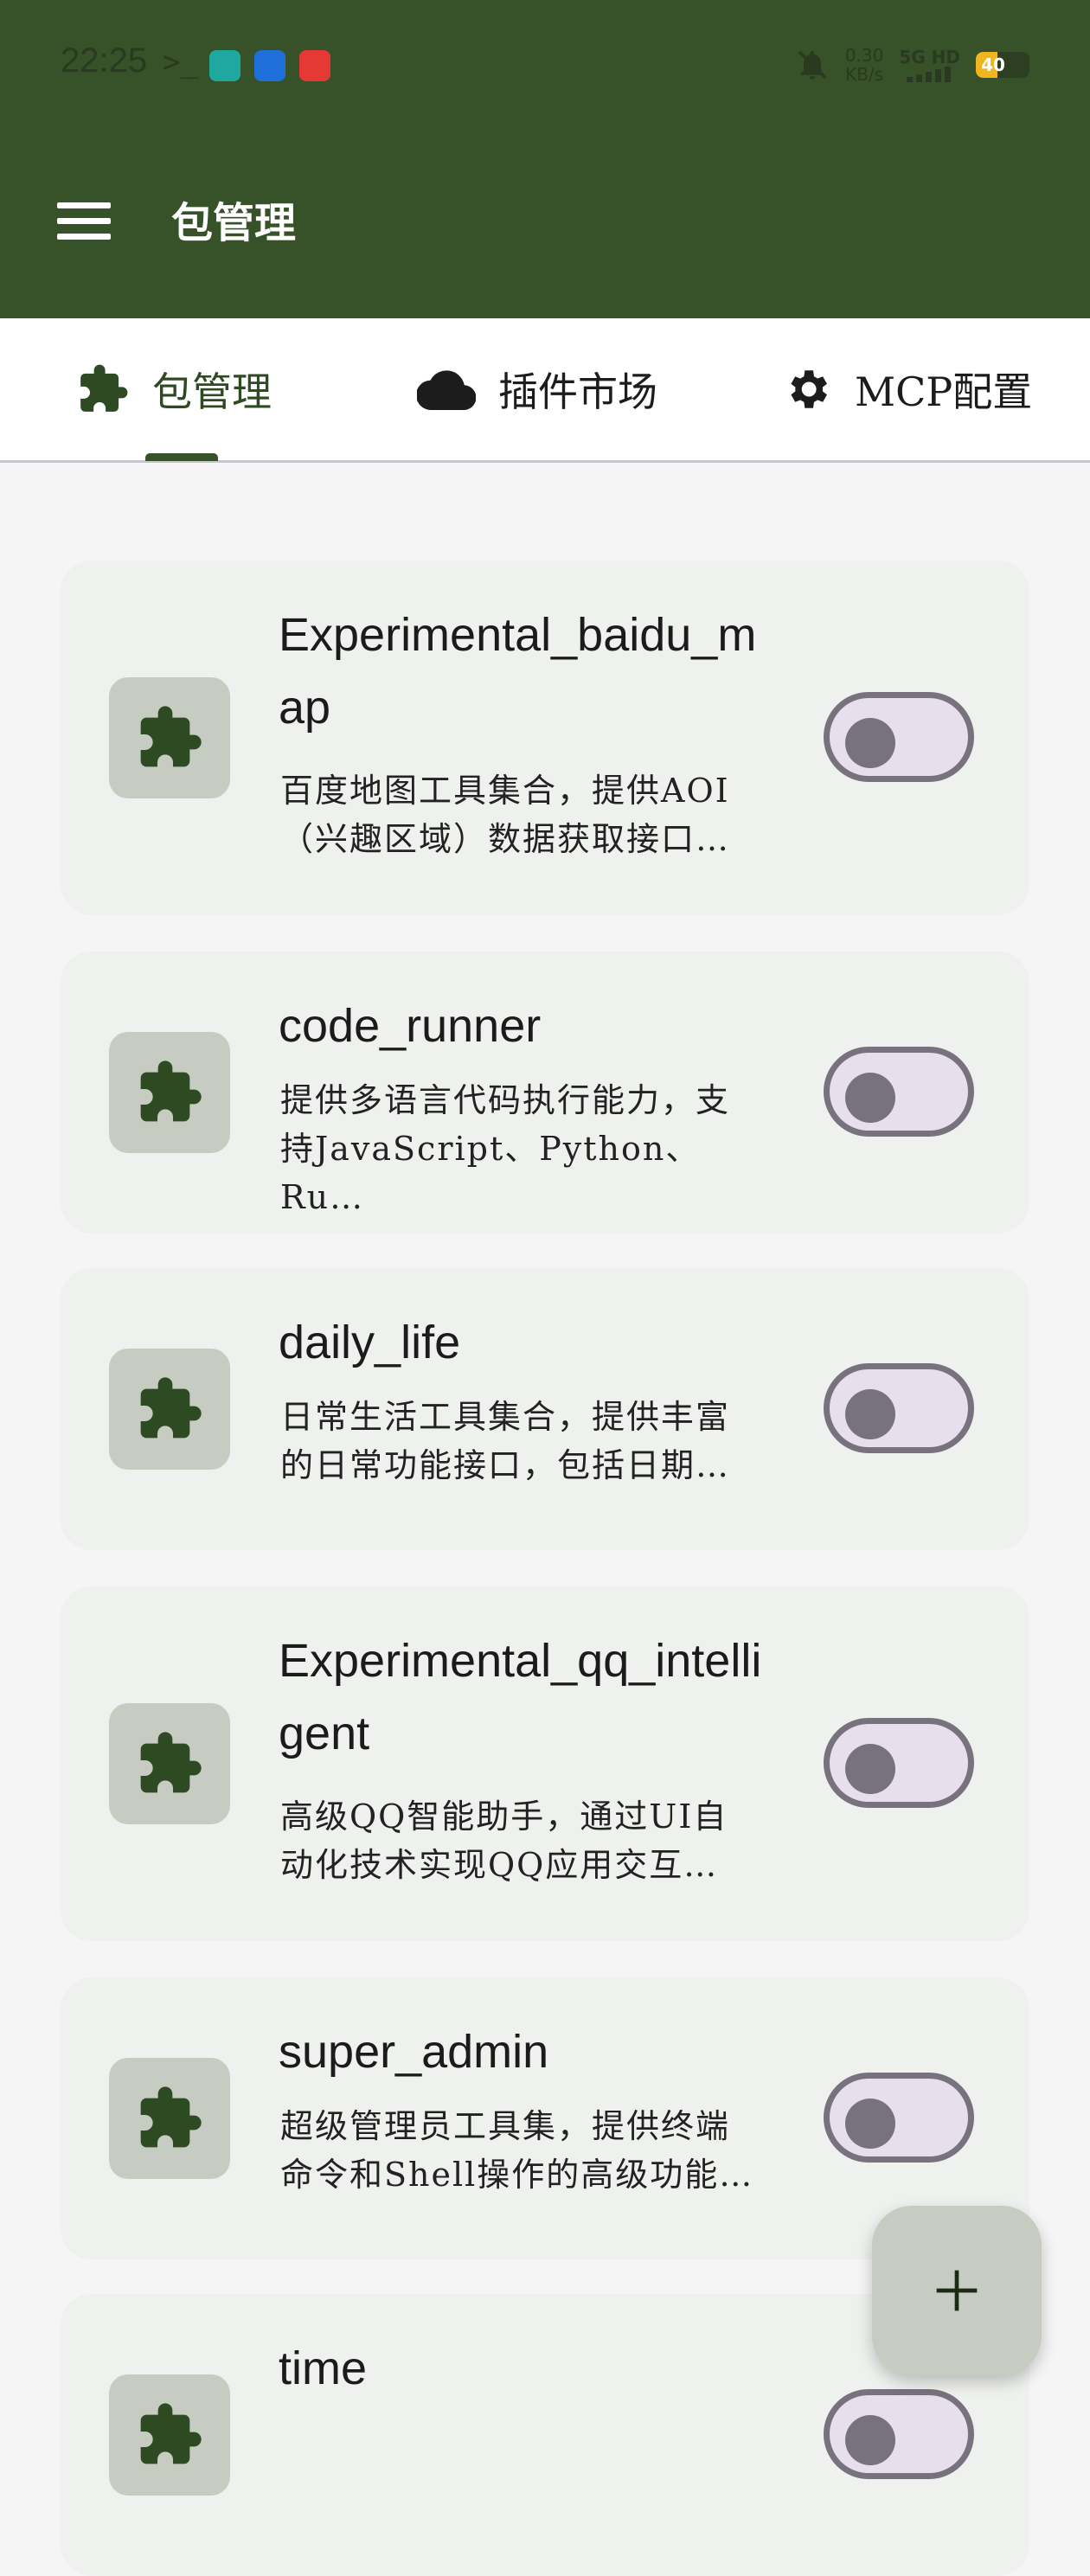 The width and height of the screenshot is (1090, 2576). Describe the element at coordinates (545, 65) in the screenshot. I see `status-bar: 22:25 >_ 0.30 KB/s 5G HD 40` at that location.